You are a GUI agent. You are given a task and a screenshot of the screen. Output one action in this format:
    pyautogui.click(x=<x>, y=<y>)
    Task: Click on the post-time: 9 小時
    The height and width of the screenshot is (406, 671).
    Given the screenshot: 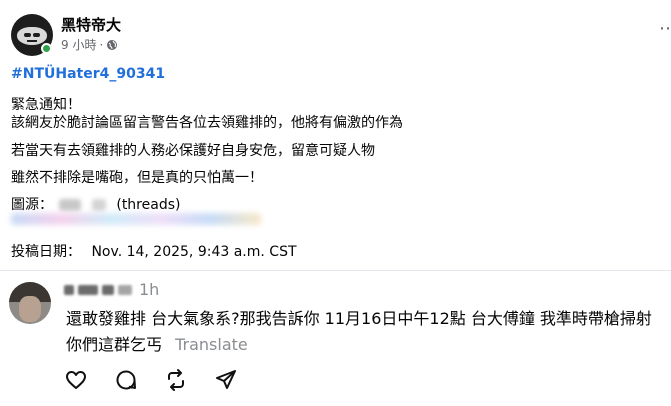 What is the action you would take?
    pyautogui.click(x=78, y=44)
    